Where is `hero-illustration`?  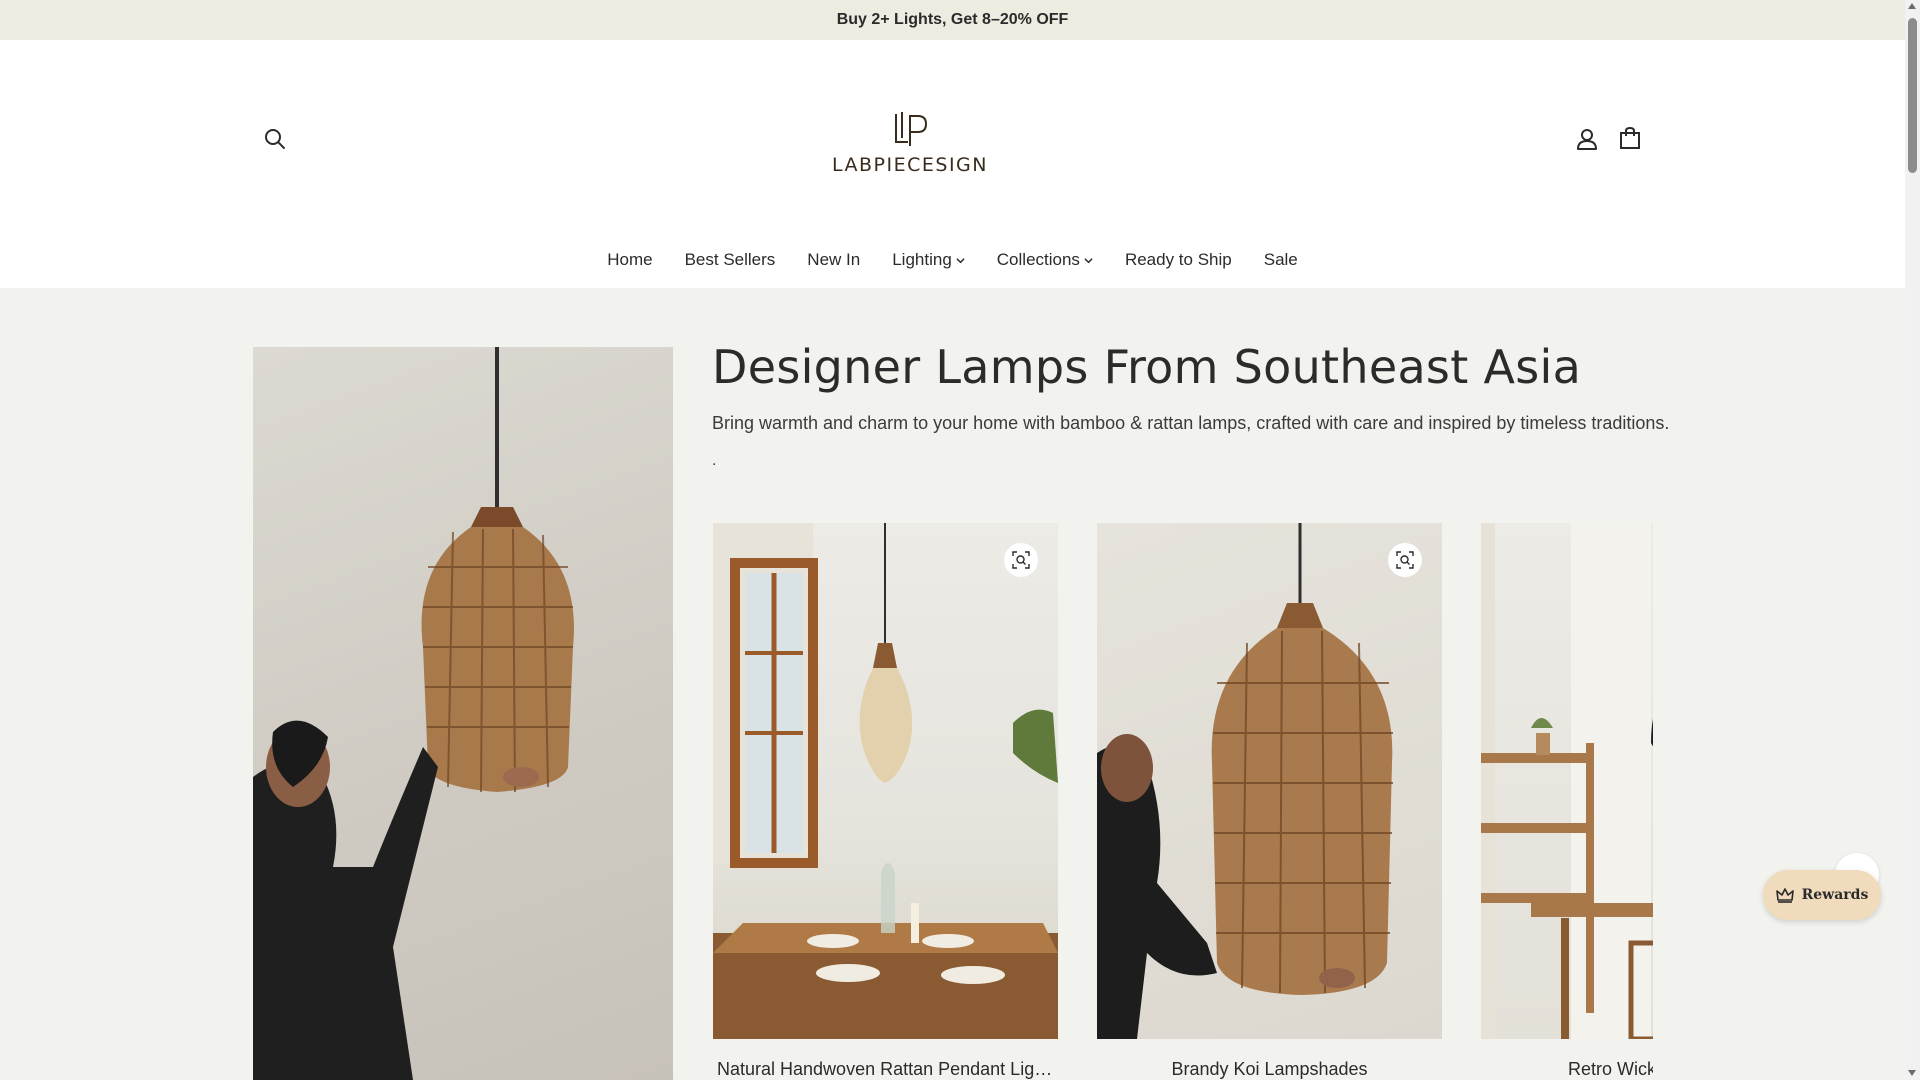 hero-illustration is located at coordinates (413, 713).